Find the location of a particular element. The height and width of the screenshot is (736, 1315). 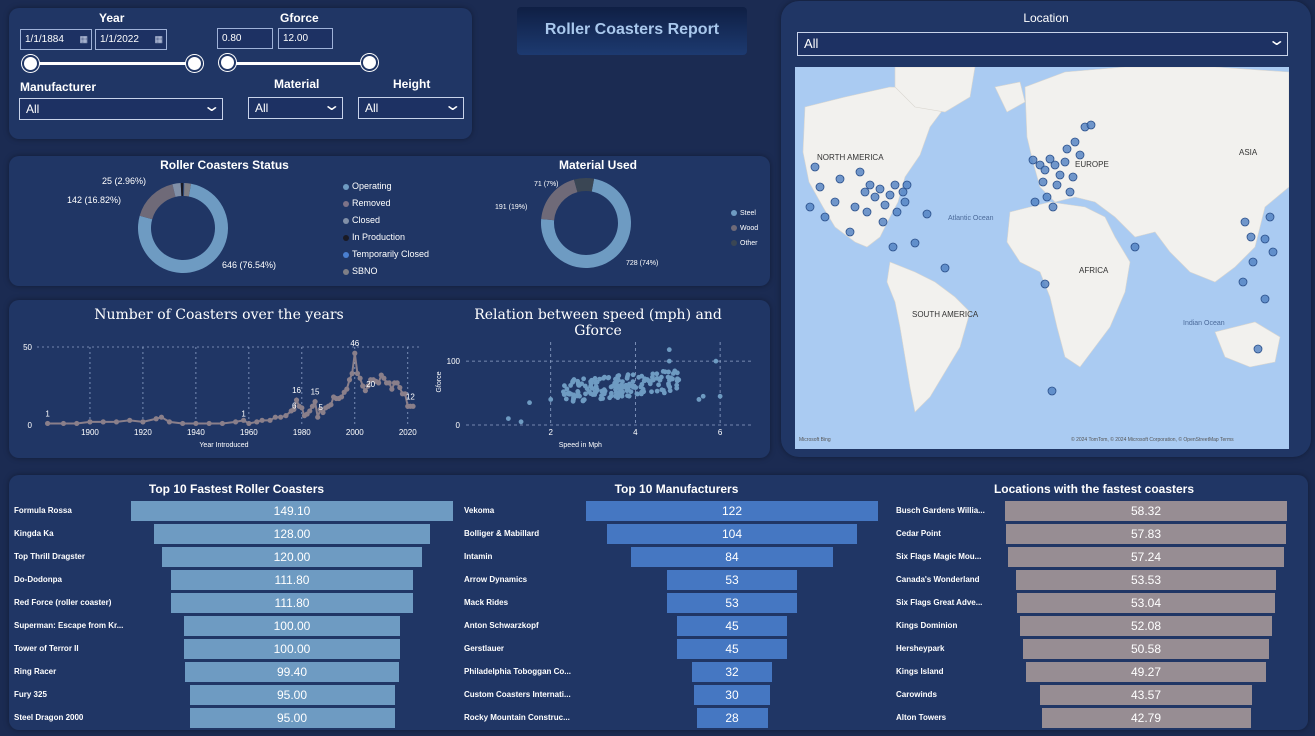

status-donut is located at coordinates (183, 228).